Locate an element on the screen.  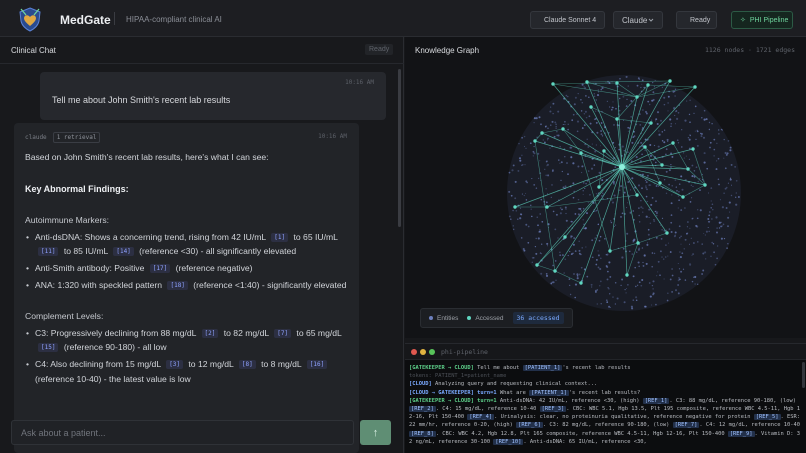
citation-ref: [2] is located at coordinates (210, 333).